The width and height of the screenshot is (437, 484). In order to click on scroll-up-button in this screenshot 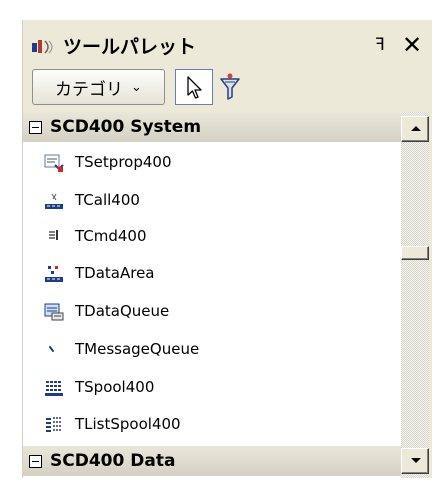, I will do `click(415, 129)`.